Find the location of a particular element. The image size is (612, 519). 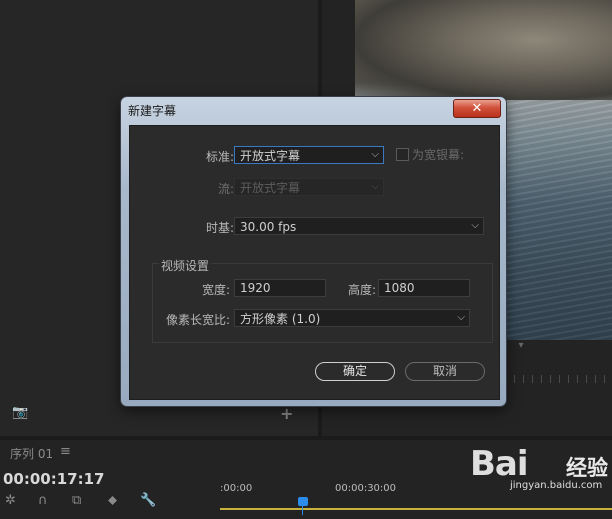

timecode-display: 00:00:17:17 is located at coordinates (54, 479).